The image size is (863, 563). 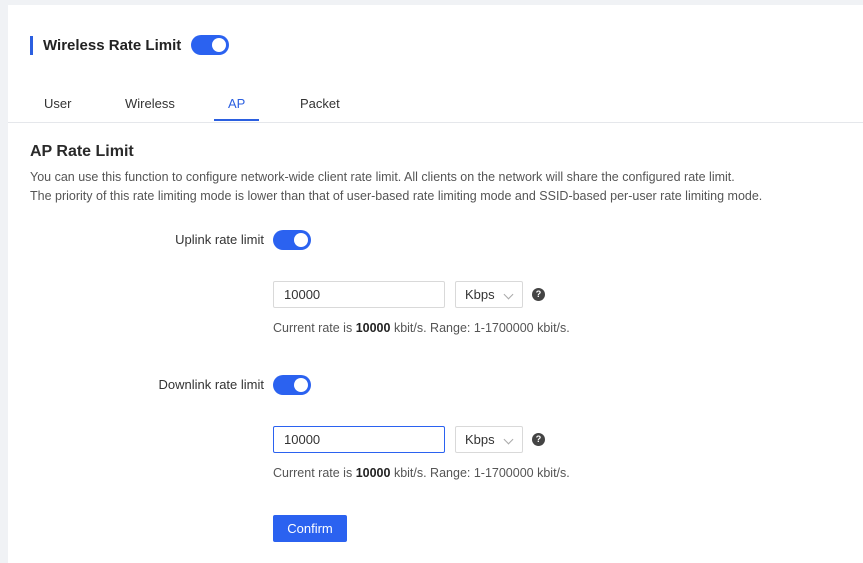 What do you see at coordinates (292, 385) in the screenshot?
I see `downlink-toggle` at bounding box center [292, 385].